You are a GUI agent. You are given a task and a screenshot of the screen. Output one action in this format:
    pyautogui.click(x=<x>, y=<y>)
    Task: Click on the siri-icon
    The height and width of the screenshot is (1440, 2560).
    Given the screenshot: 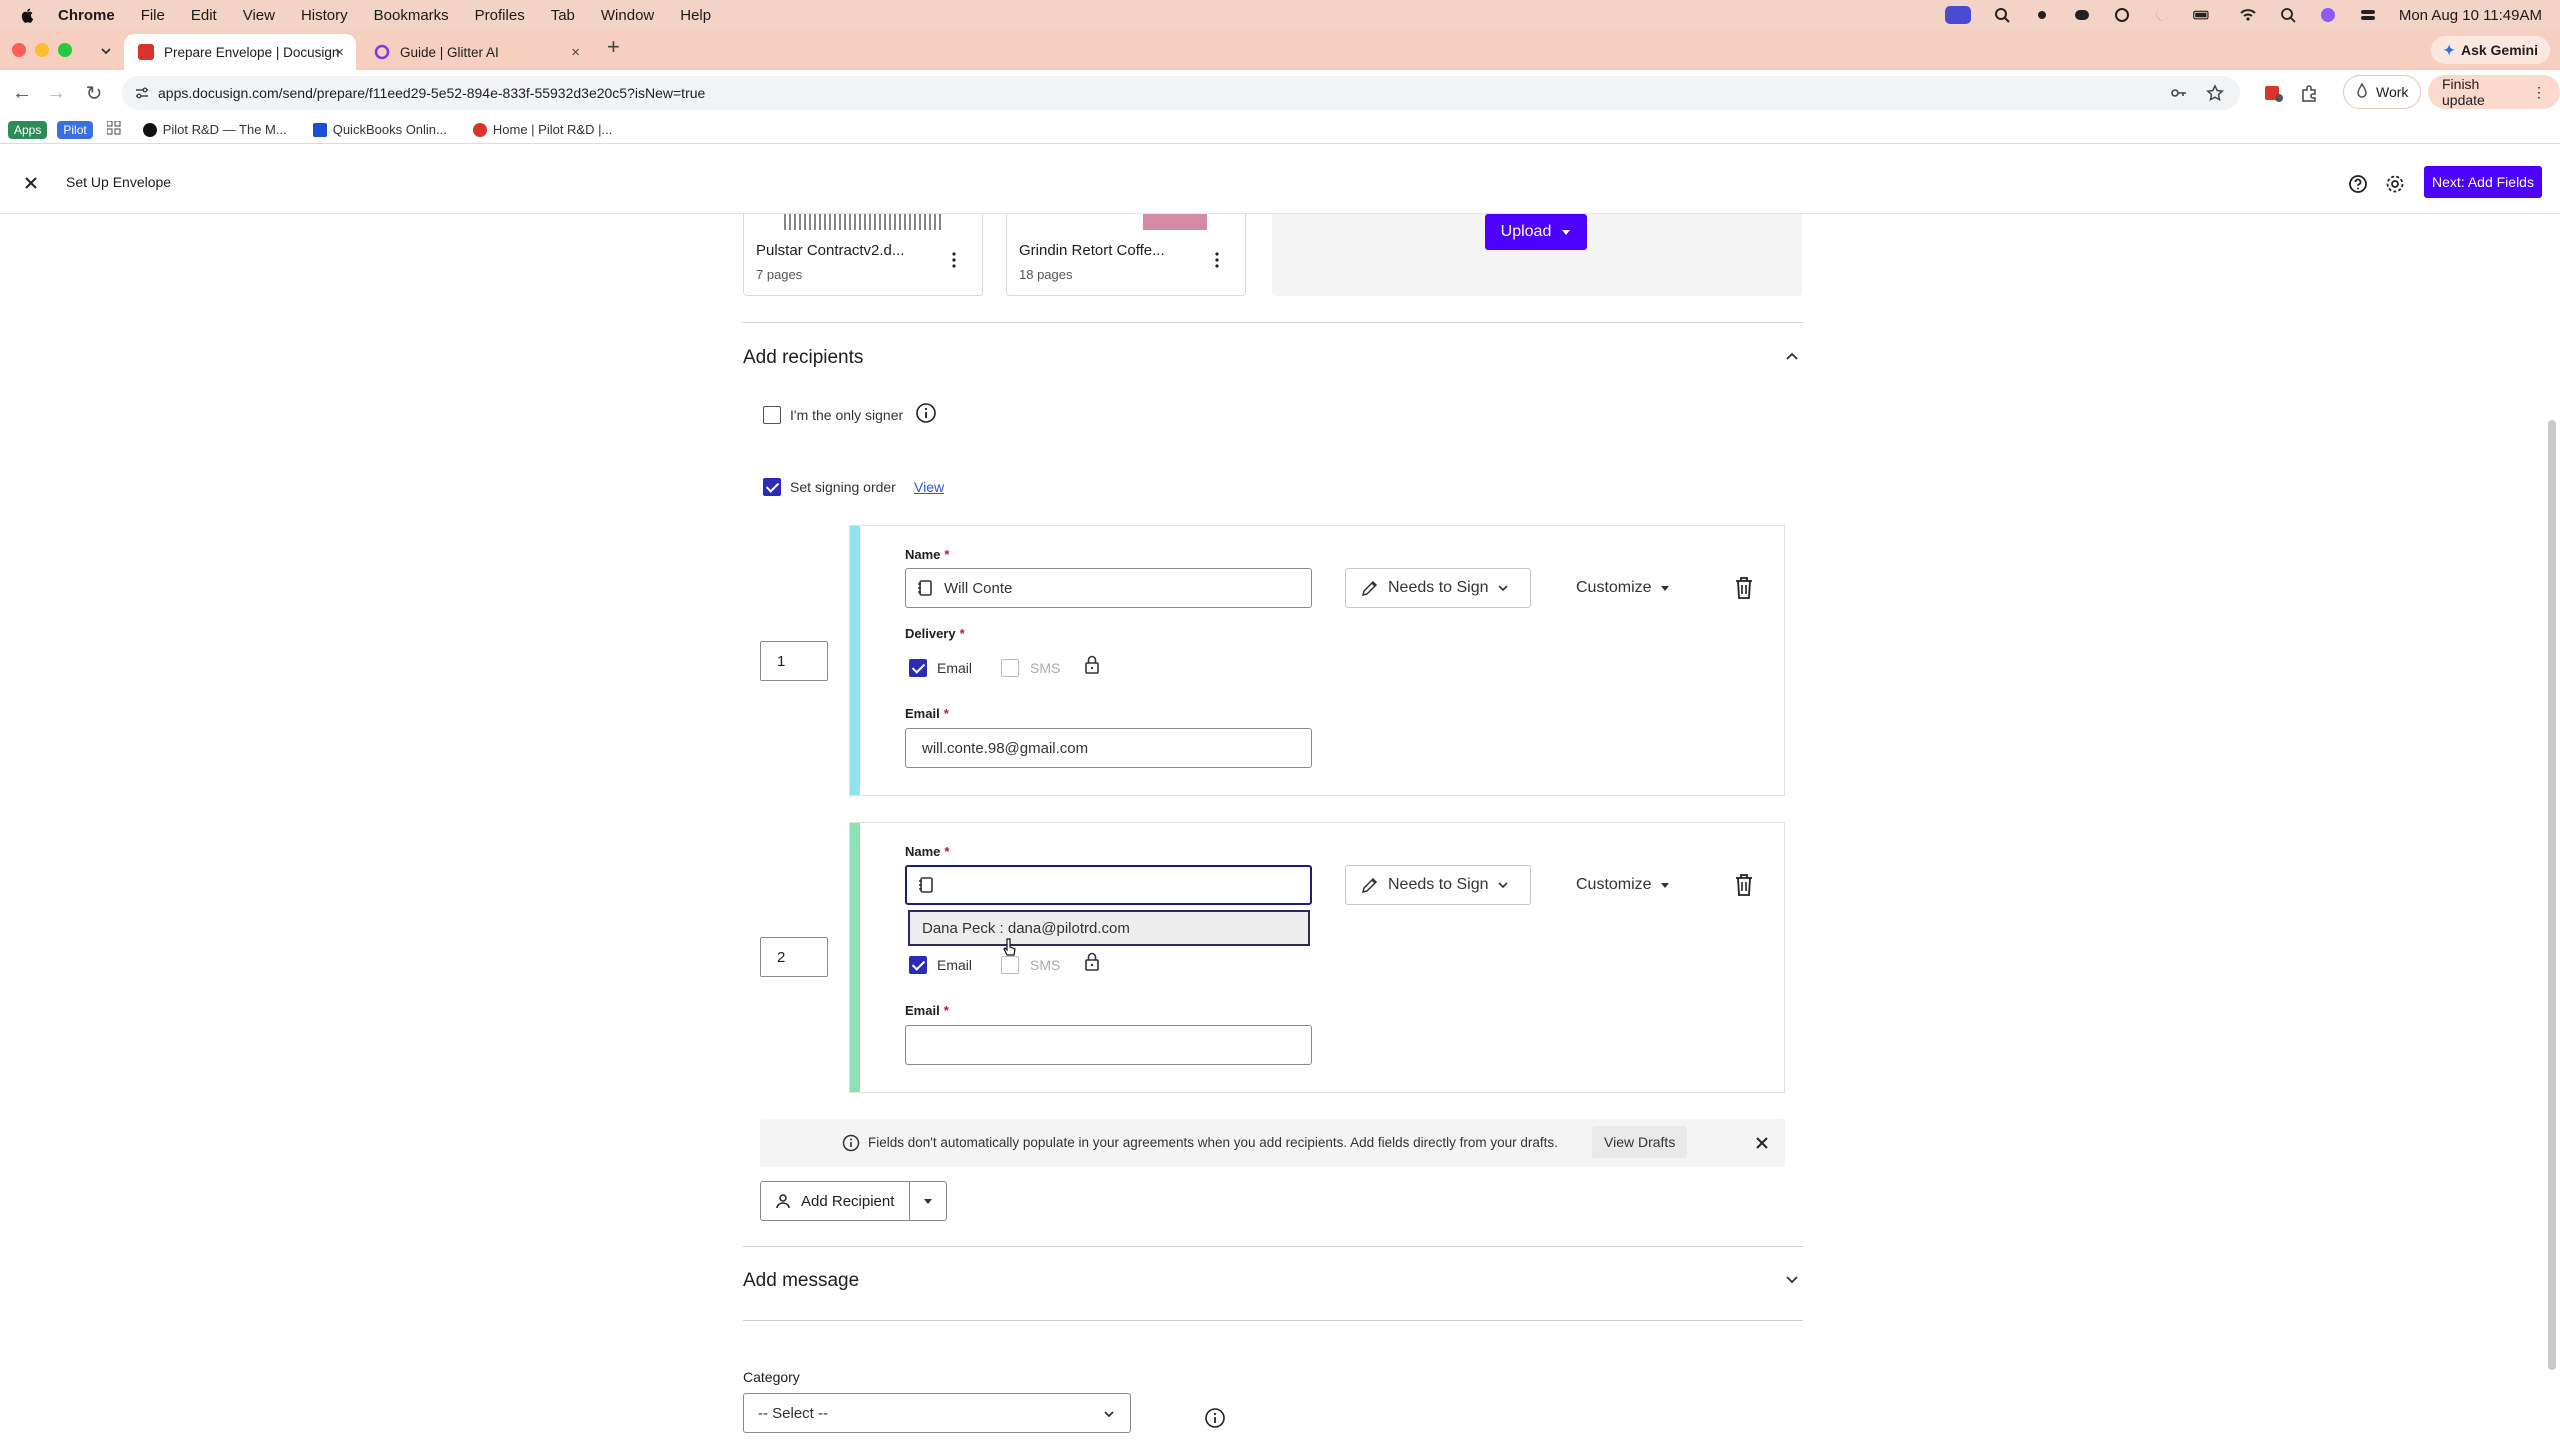 What is the action you would take?
    pyautogui.click(x=2328, y=15)
    